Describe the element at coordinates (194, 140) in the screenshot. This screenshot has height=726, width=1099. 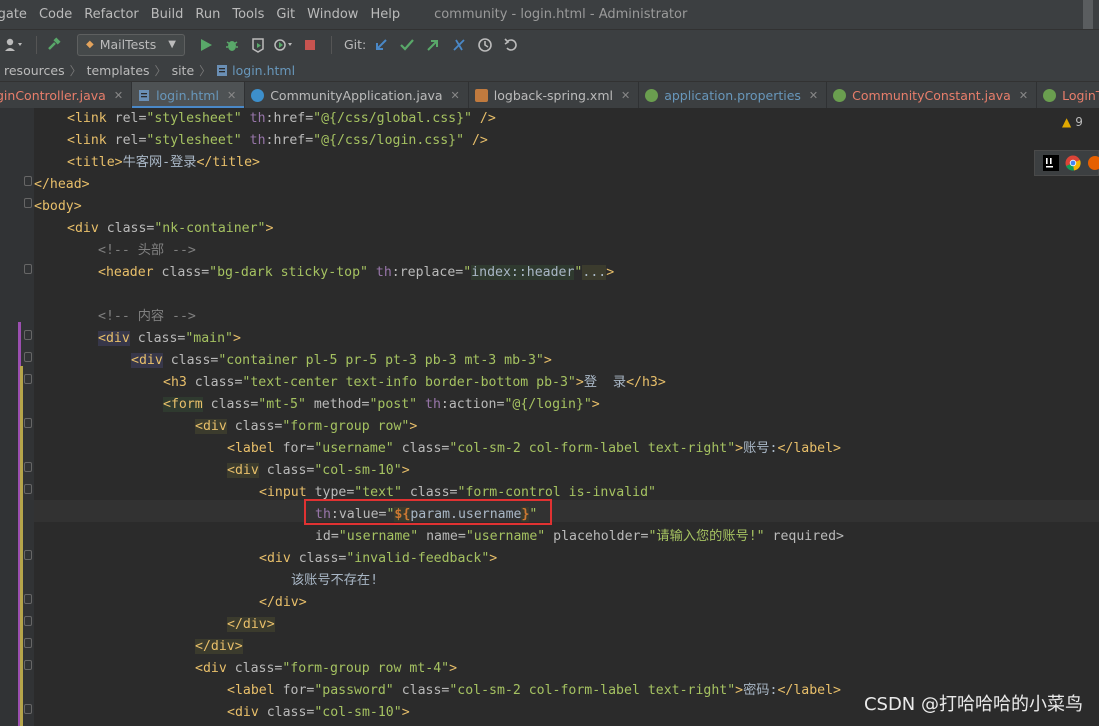
I see `code-token: "stylesheet"` at that location.